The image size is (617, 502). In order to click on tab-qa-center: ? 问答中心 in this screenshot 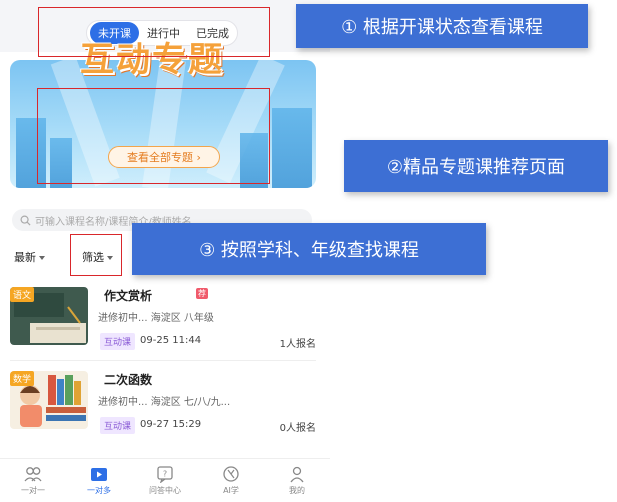, I will do `click(165, 480)`.